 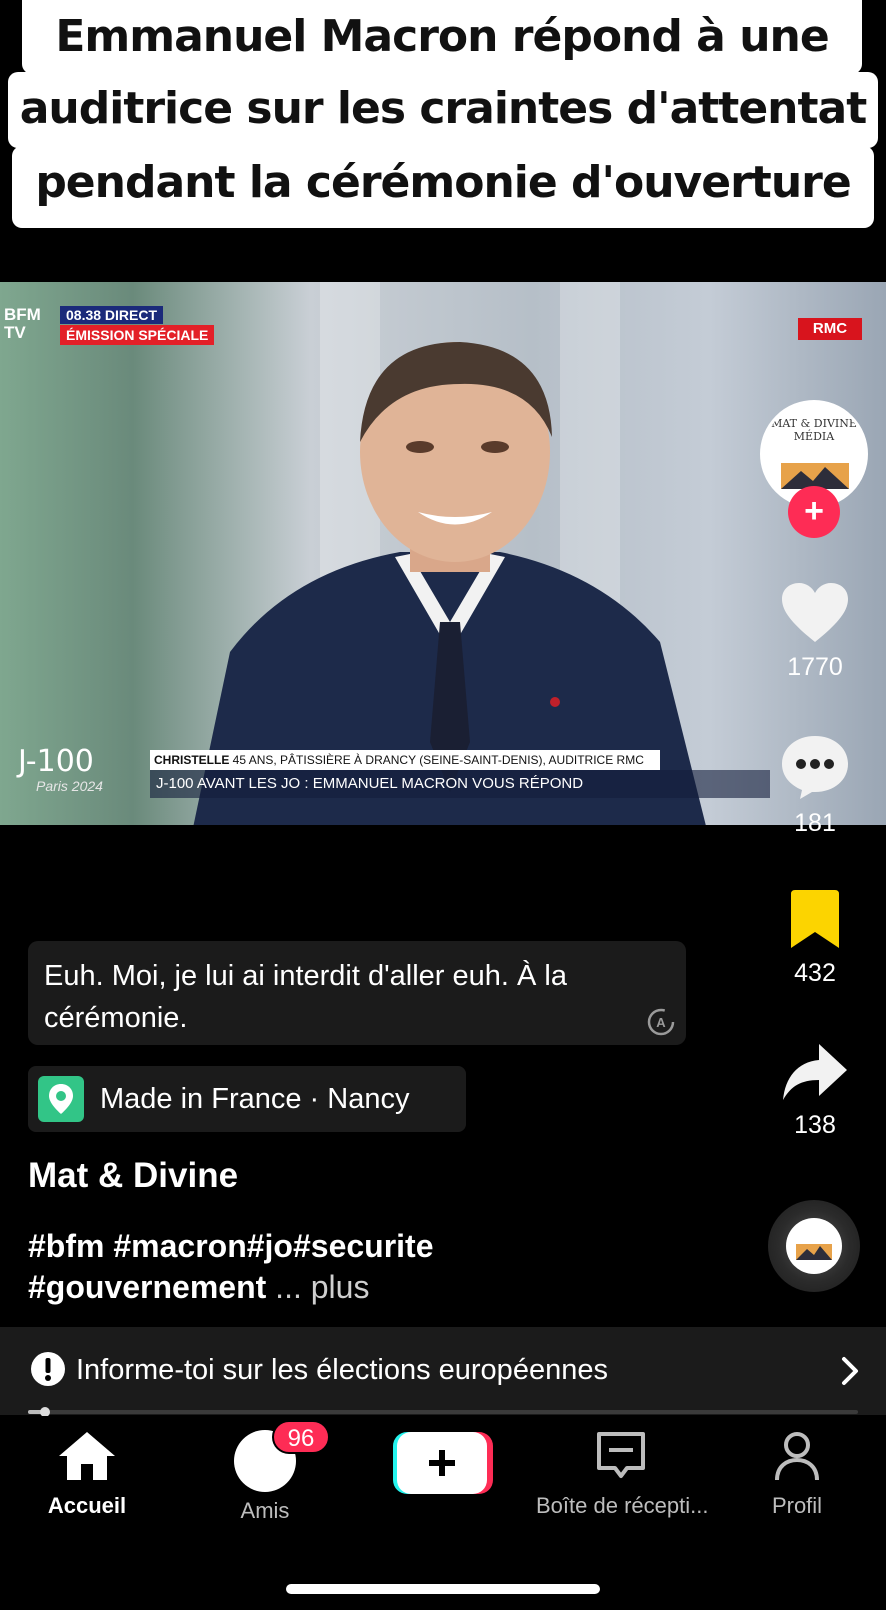 What do you see at coordinates (815, 1072) in the screenshot?
I see `share-arrow-icon` at bounding box center [815, 1072].